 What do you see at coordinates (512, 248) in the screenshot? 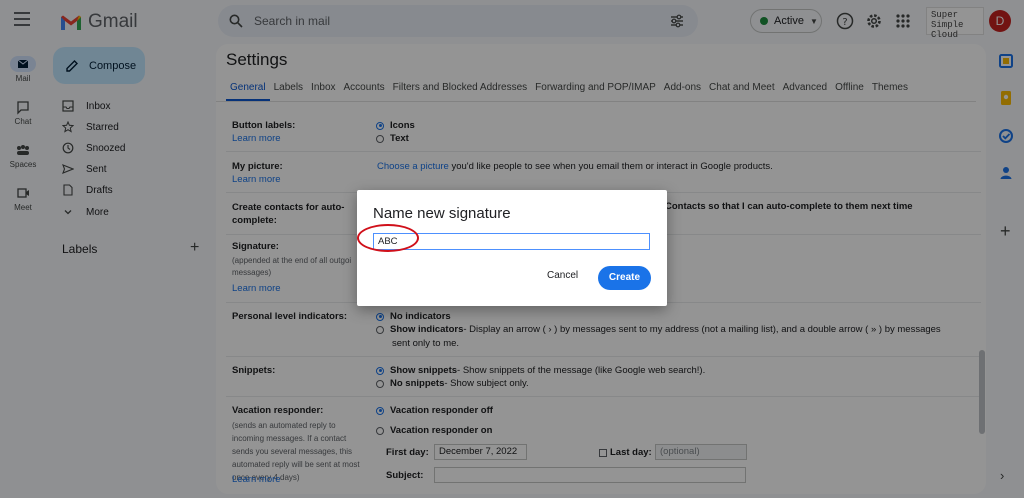
I see `name-signature-dialog: Name new signature ABC Cancel Create` at bounding box center [512, 248].